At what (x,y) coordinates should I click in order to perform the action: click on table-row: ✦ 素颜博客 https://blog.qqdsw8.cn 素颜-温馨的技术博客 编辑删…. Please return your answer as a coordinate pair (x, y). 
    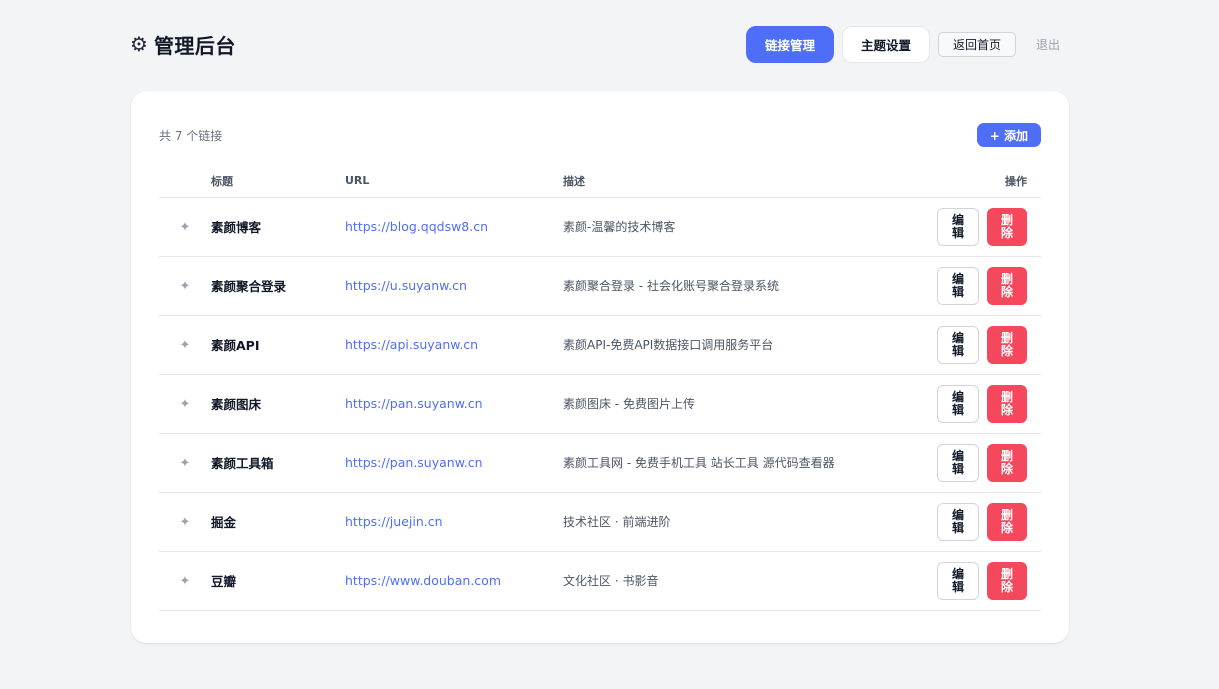
    Looking at the image, I should click on (600, 227).